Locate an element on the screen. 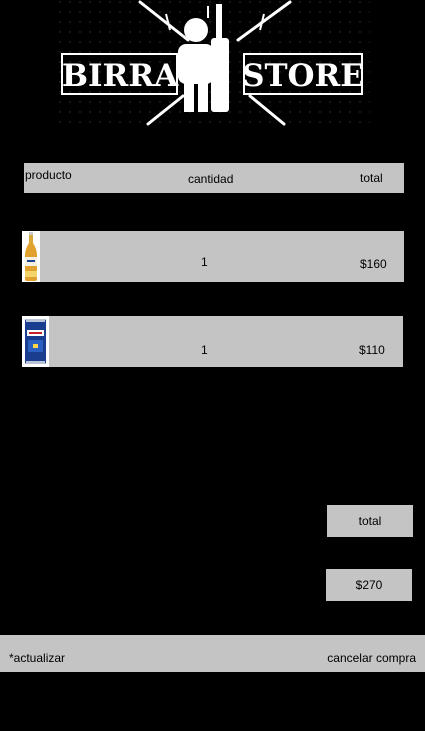 The height and width of the screenshot is (731, 425). update-link: *actualizar is located at coordinates (37, 658).